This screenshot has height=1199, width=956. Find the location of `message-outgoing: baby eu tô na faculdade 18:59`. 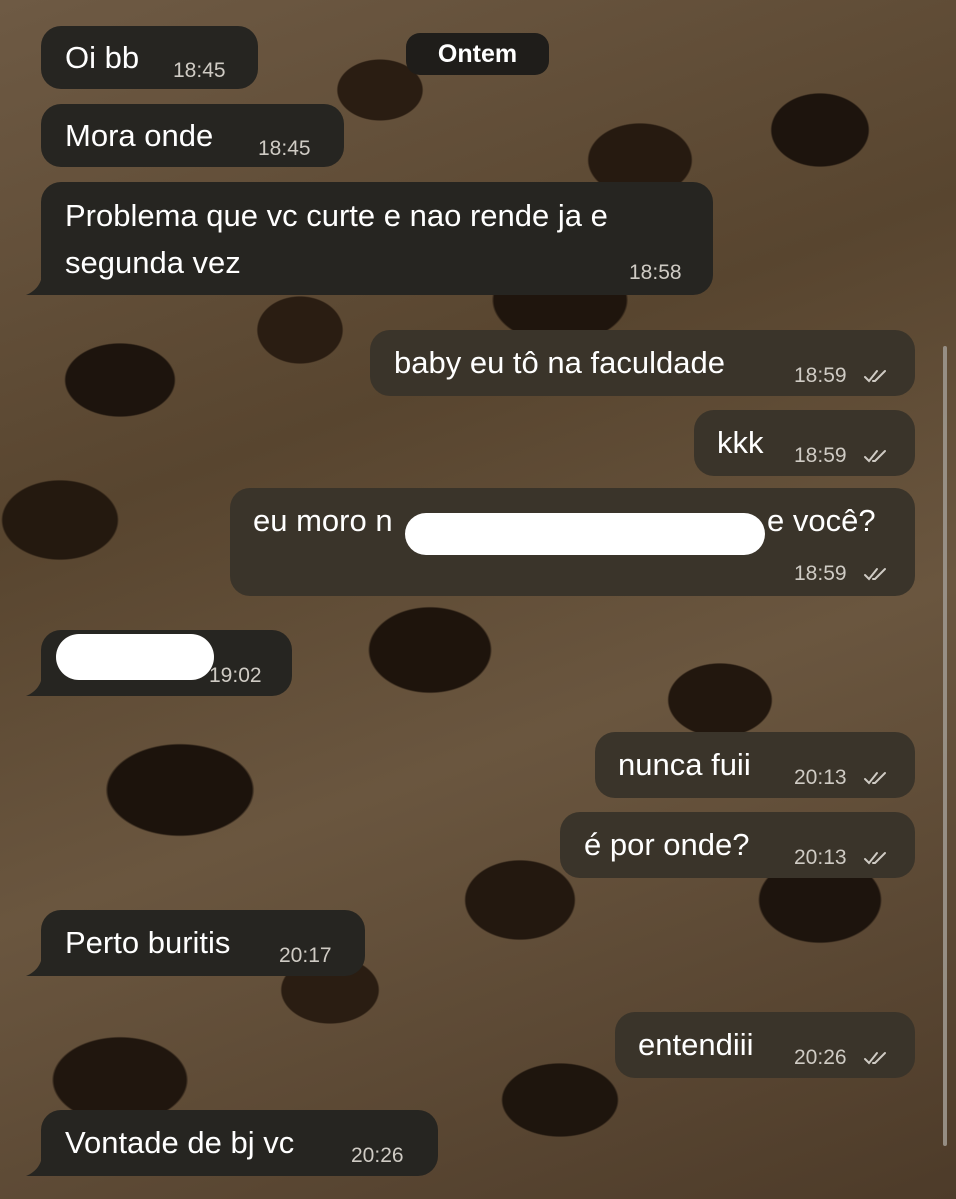

message-outgoing: baby eu tô na faculdade 18:59 is located at coordinates (642, 363).